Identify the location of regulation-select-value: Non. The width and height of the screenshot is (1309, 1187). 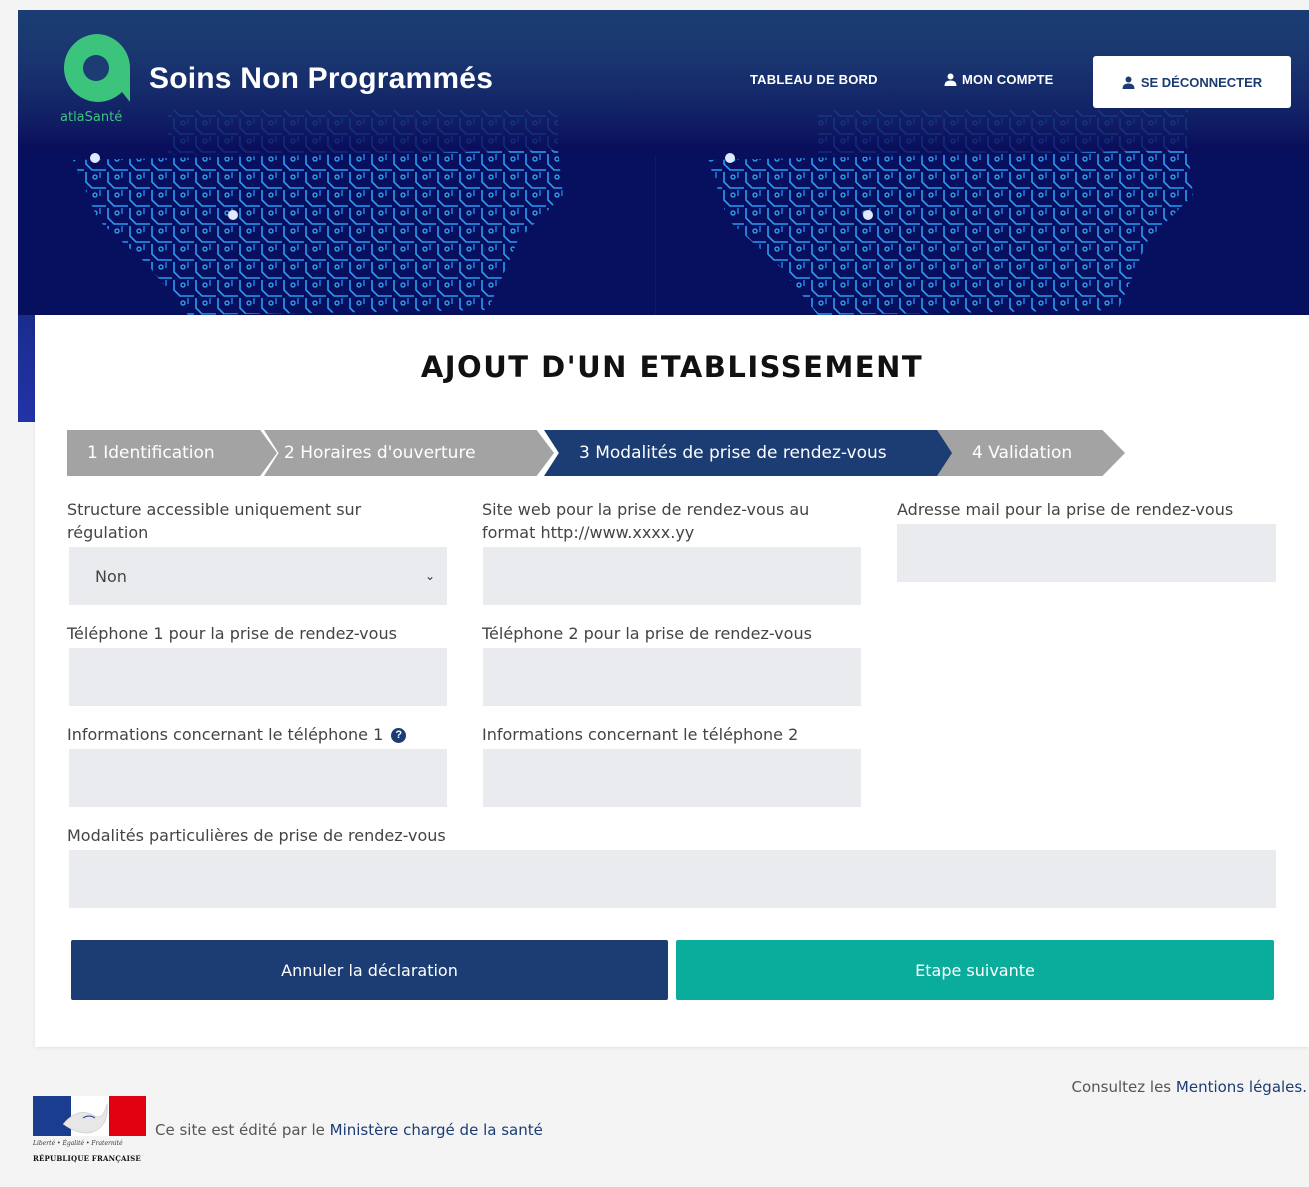
(111, 576).